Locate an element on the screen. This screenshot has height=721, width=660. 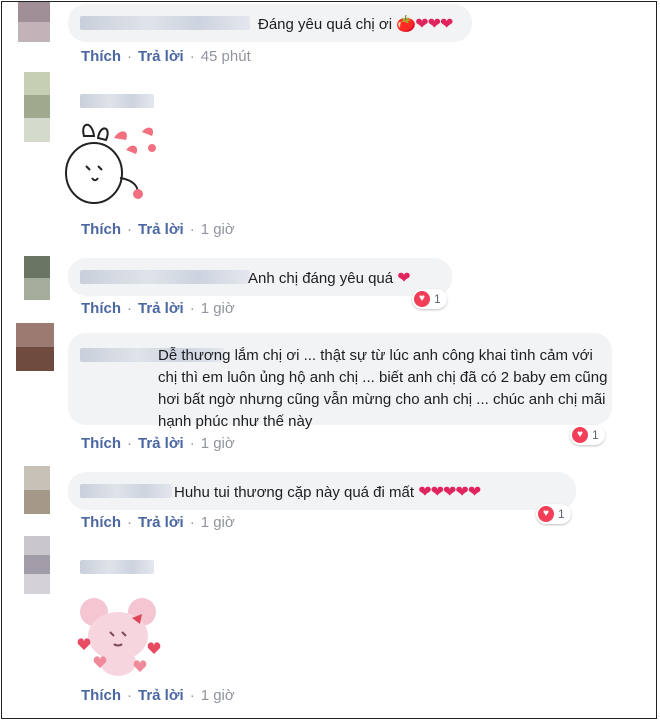
comment-bubble: Đáng yêu quá chị ơi 🍅❤❤❤ is located at coordinates (270, 23).